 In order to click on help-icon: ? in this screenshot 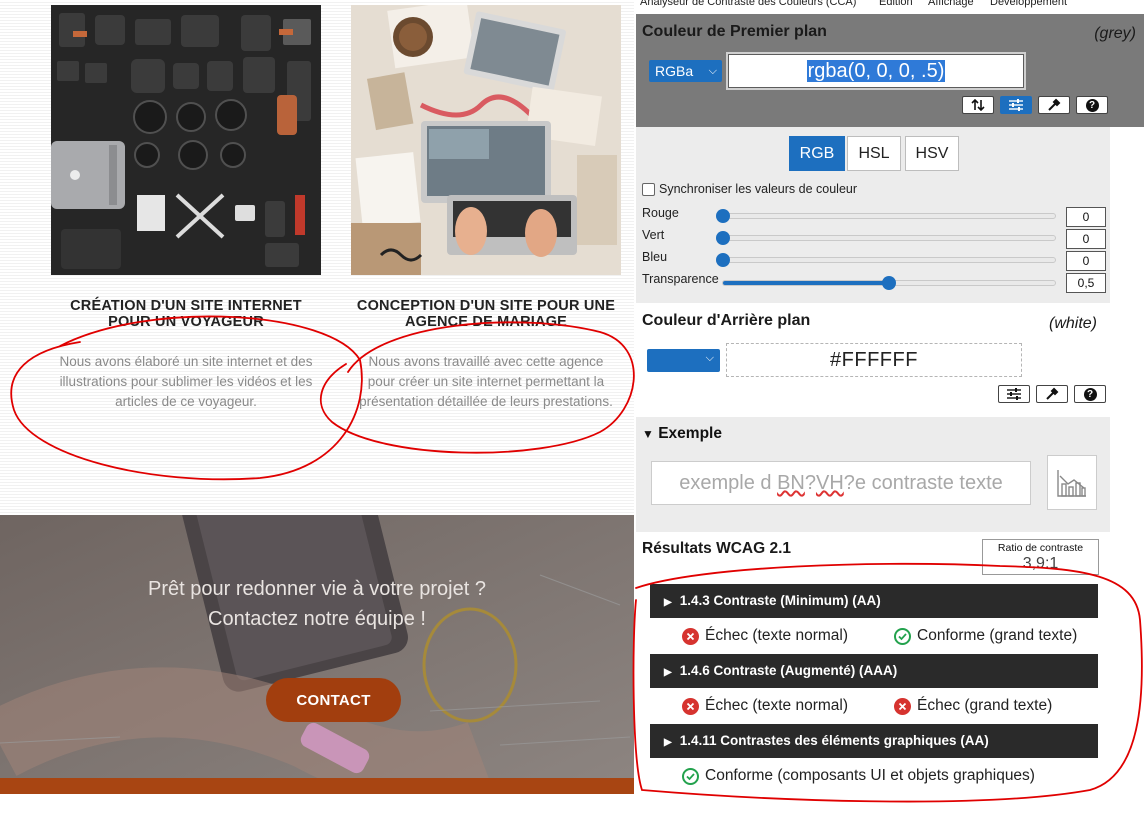, I will do `click(1090, 394)`.